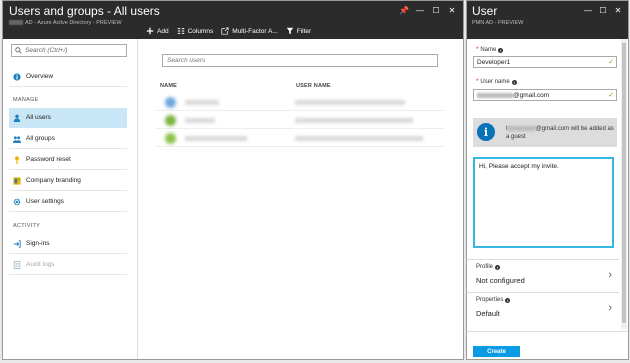 This screenshot has height=363, width=630. What do you see at coordinates (69, 50) in the screenshot?
I see `menu-search-input: Search (Ctrl+/)` at bounding box center [69, 50].